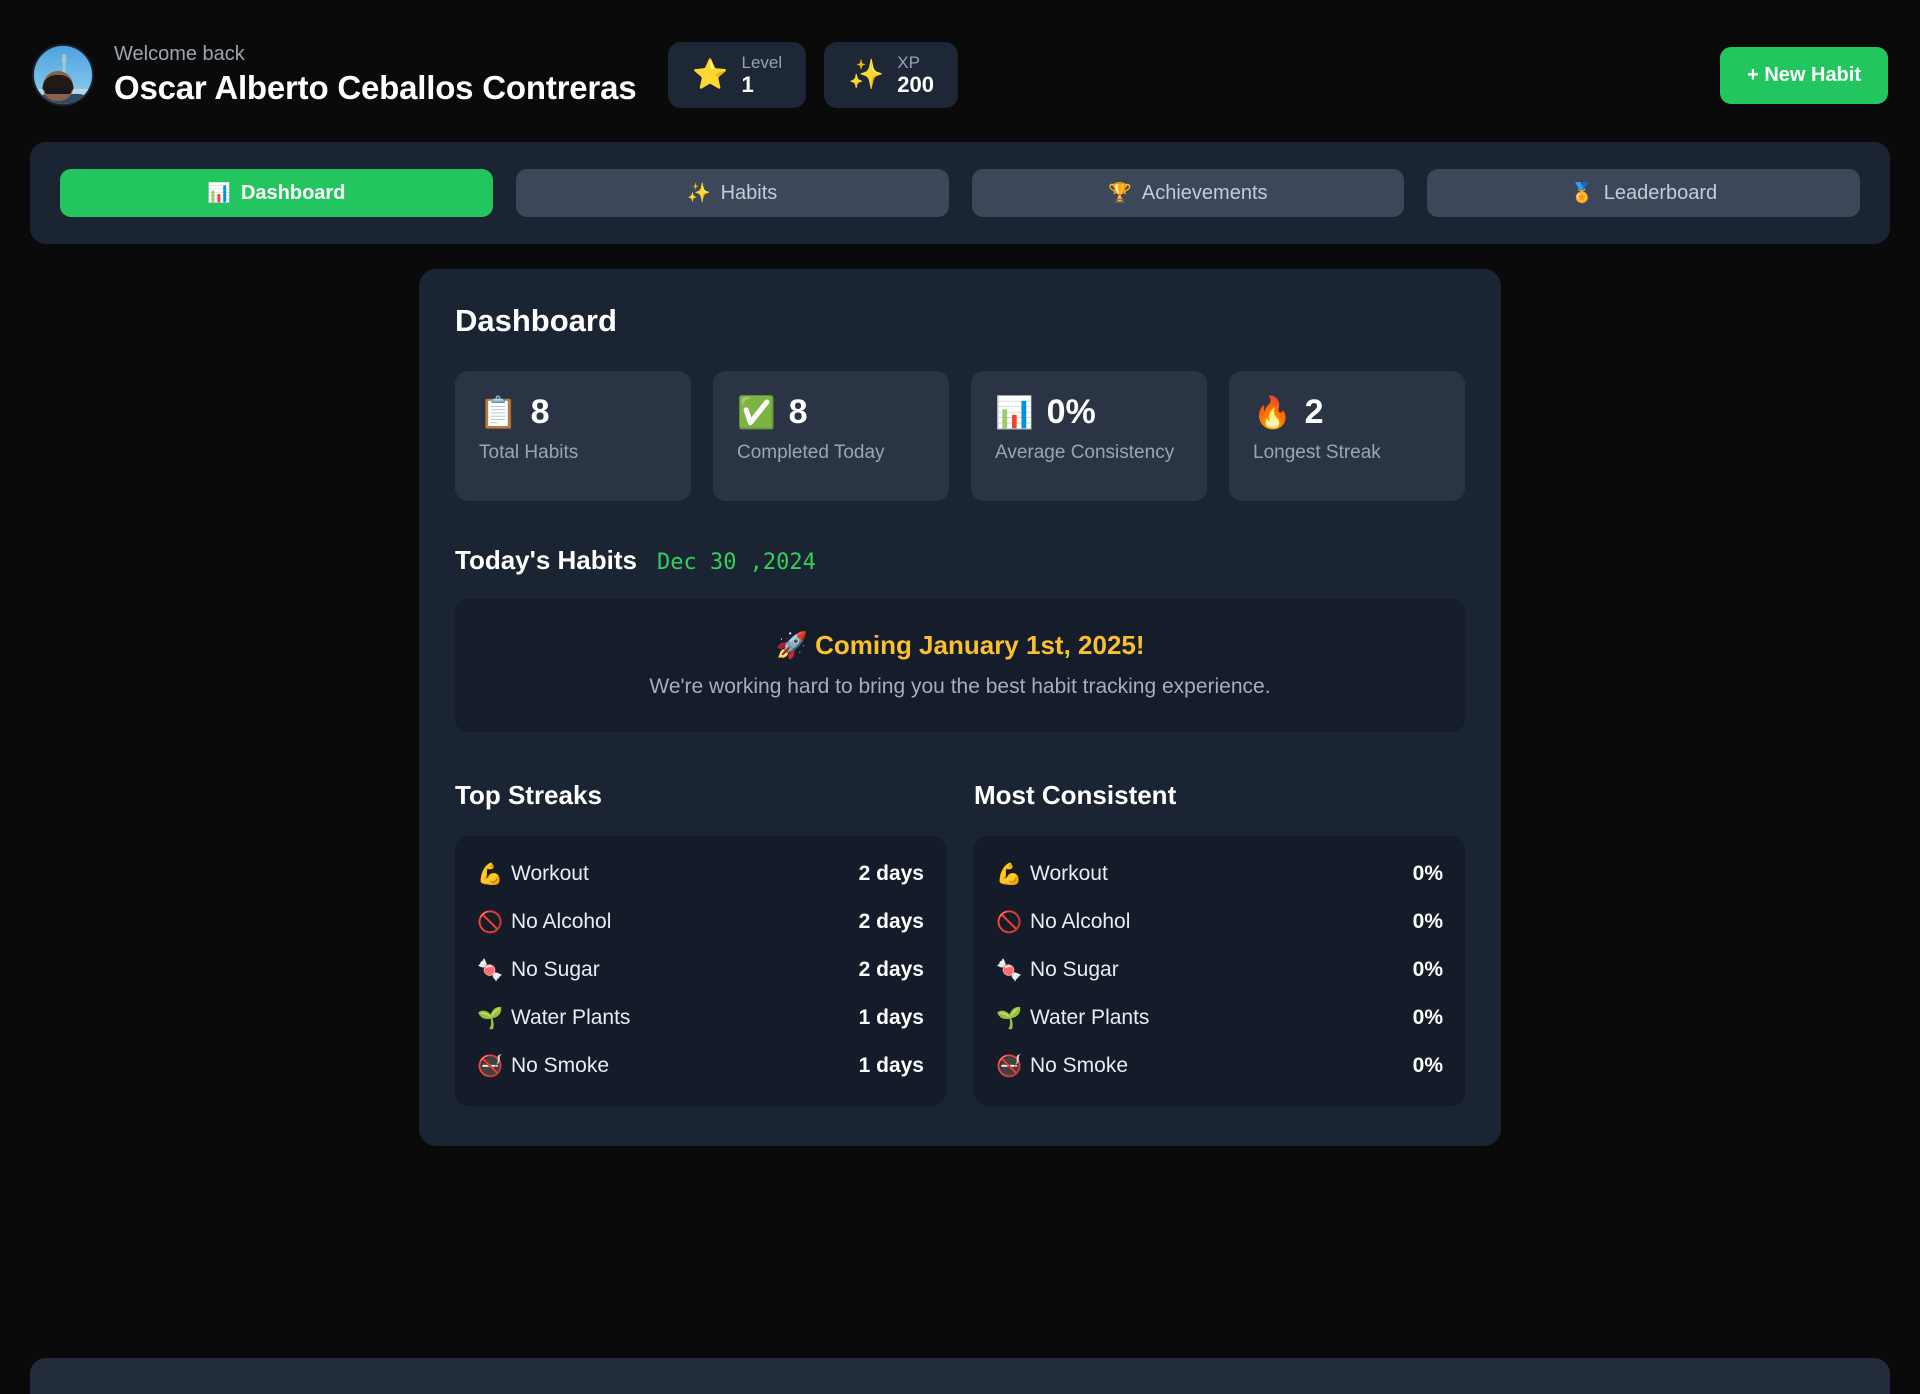 This screenshot has height=1394, width=1920. I want to click on most-consistent-title: Most Consistent, so click(1075, 795).